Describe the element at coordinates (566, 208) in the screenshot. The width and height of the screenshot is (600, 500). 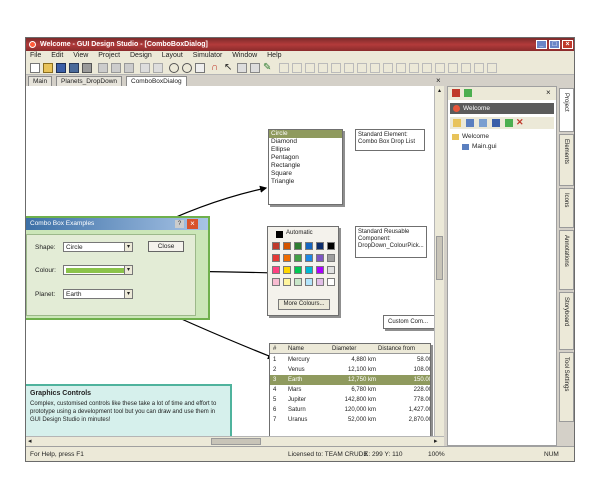
I see `side-tab-icons: Icons` at that location.